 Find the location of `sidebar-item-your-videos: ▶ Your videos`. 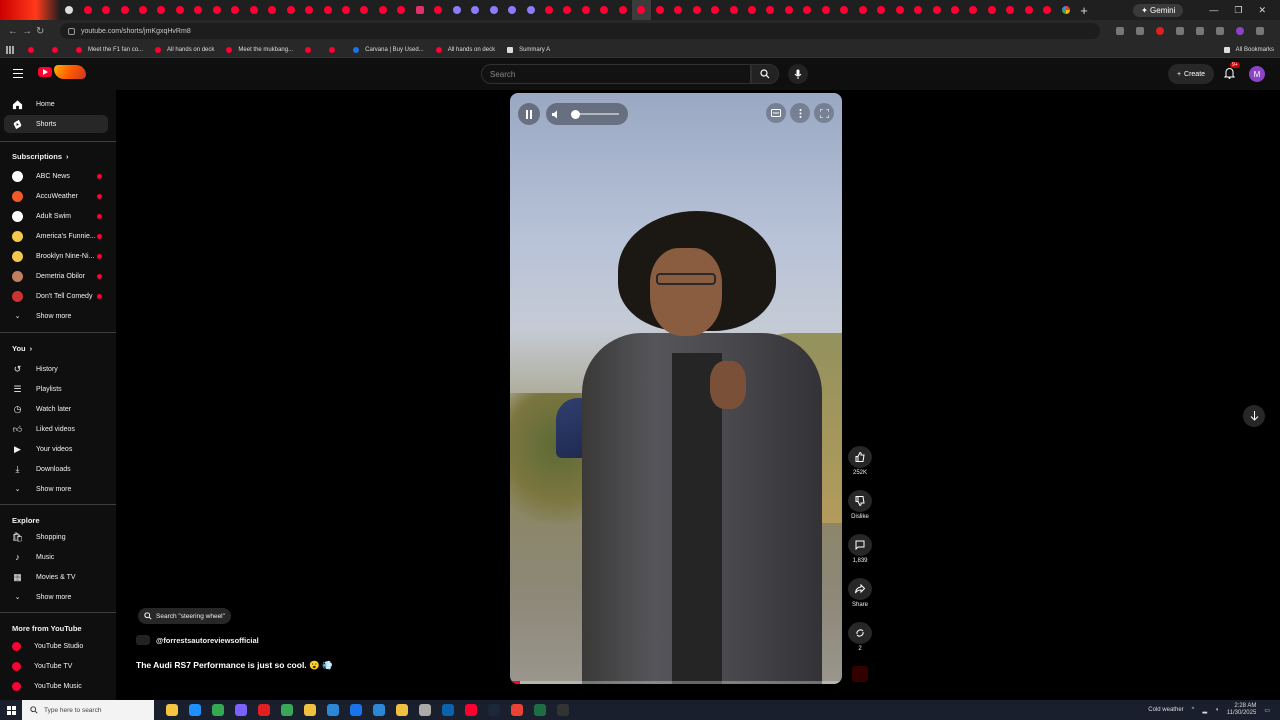

sidebar-item-your-videos: ▶ Your videos is located at coordinates (56, 449).